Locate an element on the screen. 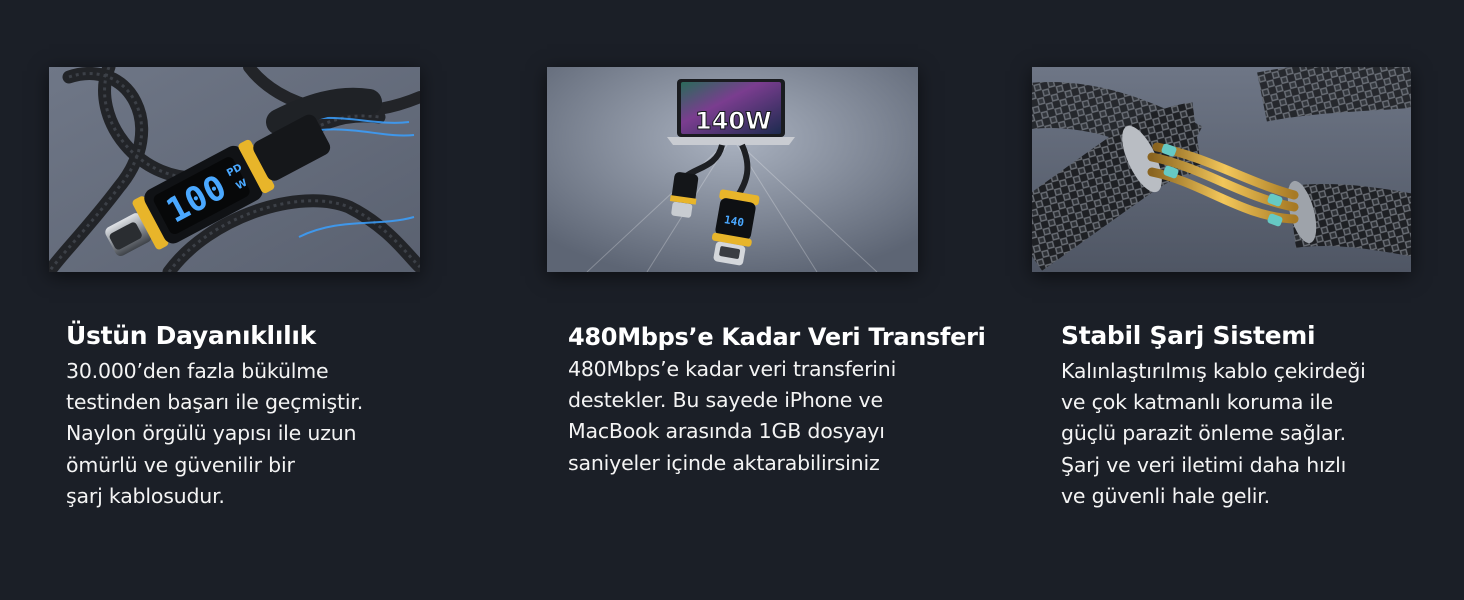  description-line: Naylon örgülü yapısı ile uzun is located at coordinates (211, 433).